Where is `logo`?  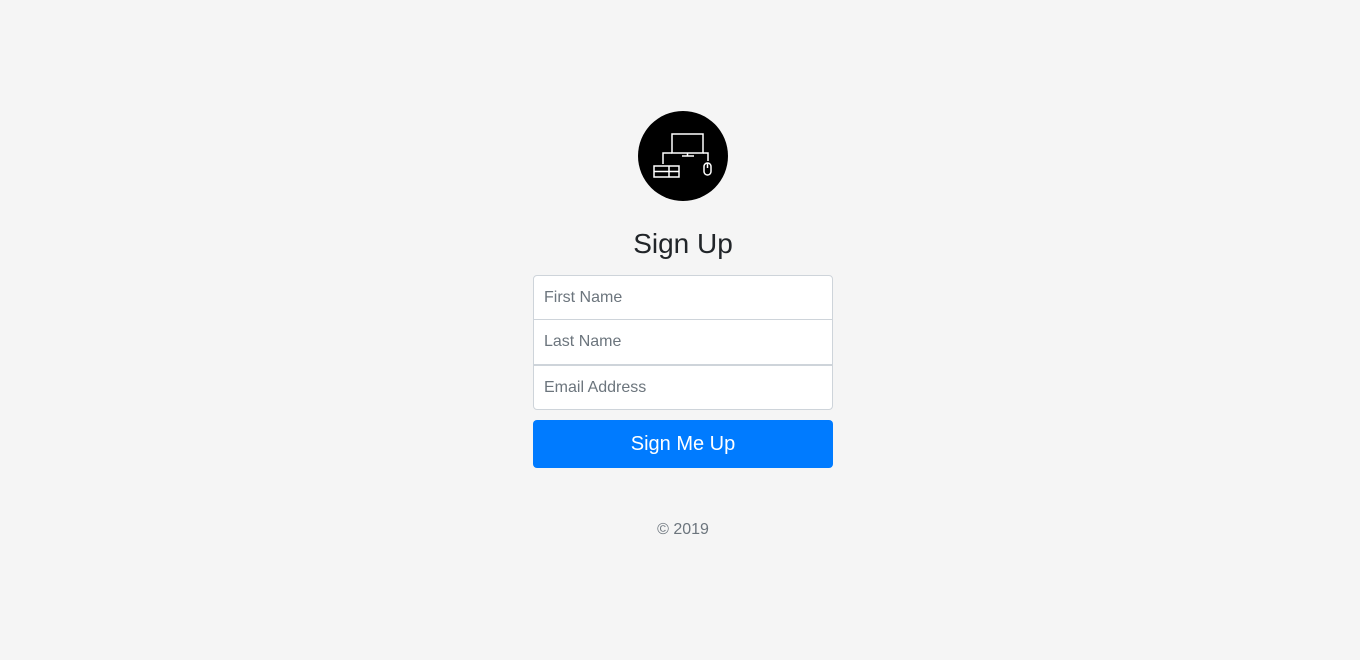
logo is located at coordinates (683, 156).